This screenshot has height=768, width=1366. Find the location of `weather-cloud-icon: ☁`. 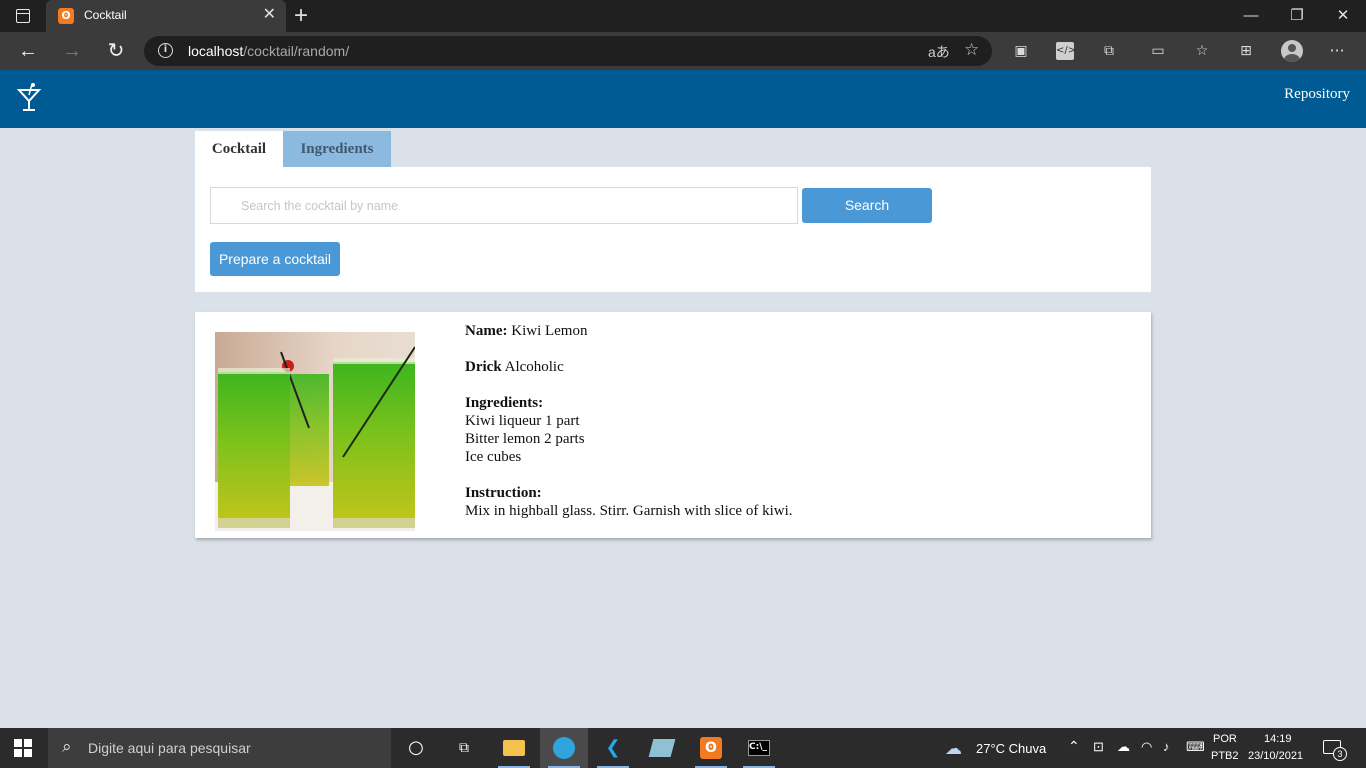

weather-cloud-icon: ☁ is located at coordinates (953, 749).